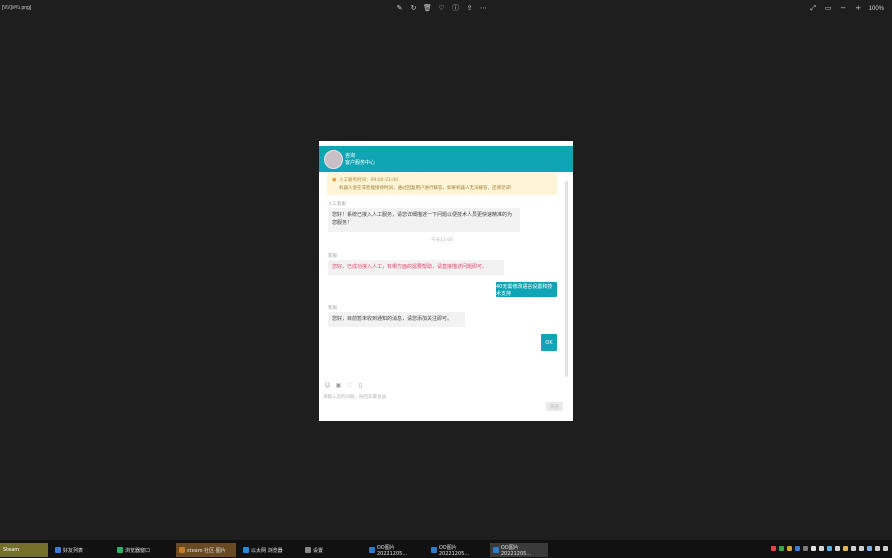 This screenshot has height=558, width=892. I want to click on rating-icon: ♡, so click(349, 385).